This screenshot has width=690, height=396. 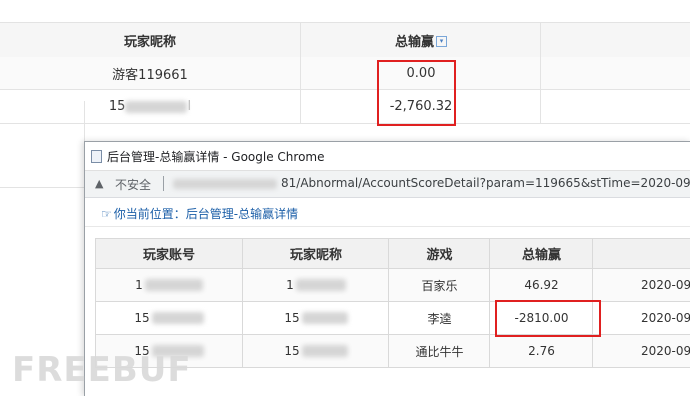 I want to click on game-cell: 李逵, so click(x=439, y=318).